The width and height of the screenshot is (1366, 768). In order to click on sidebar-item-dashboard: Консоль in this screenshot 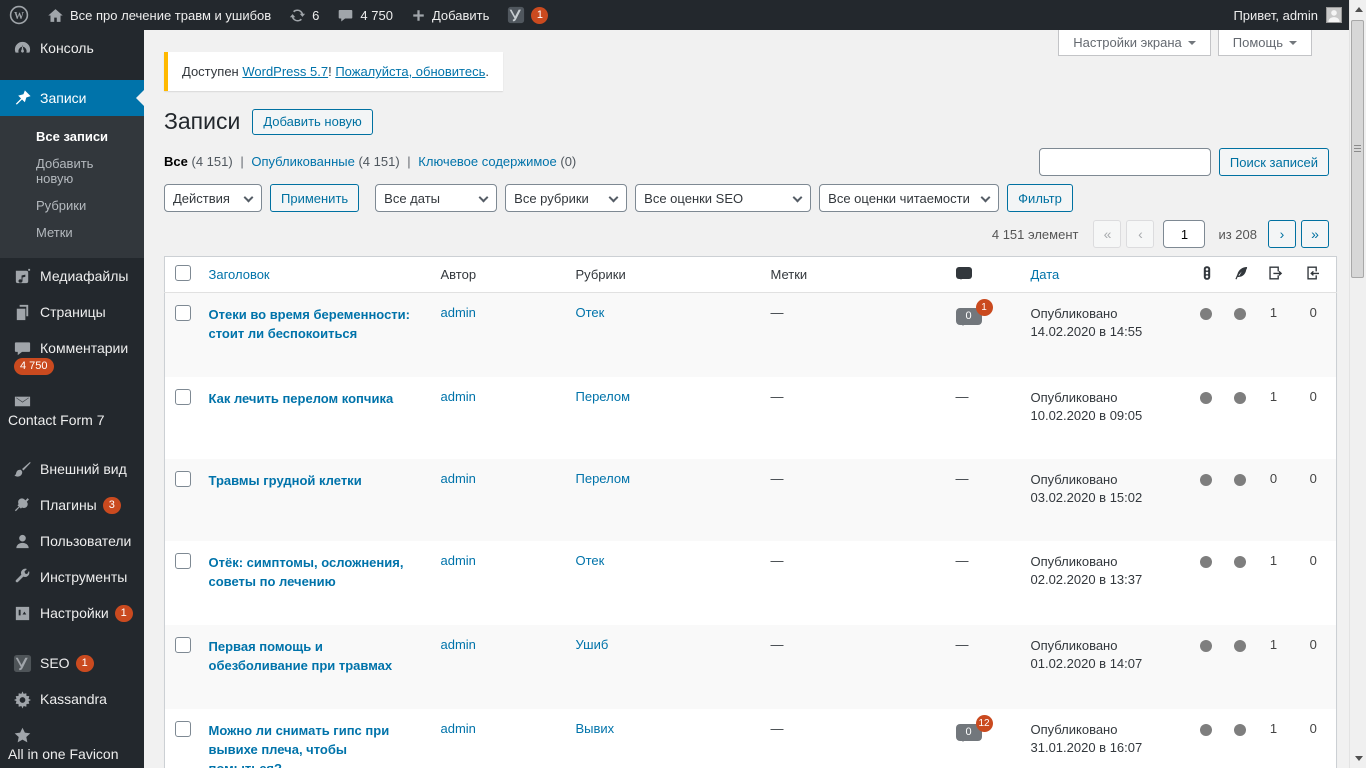, I will do `click(72, 48)`.